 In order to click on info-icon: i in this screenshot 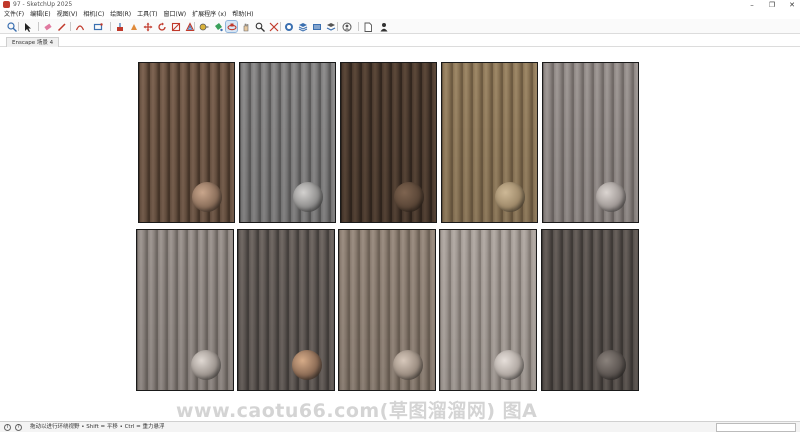, I will do `click(7, 427)`.